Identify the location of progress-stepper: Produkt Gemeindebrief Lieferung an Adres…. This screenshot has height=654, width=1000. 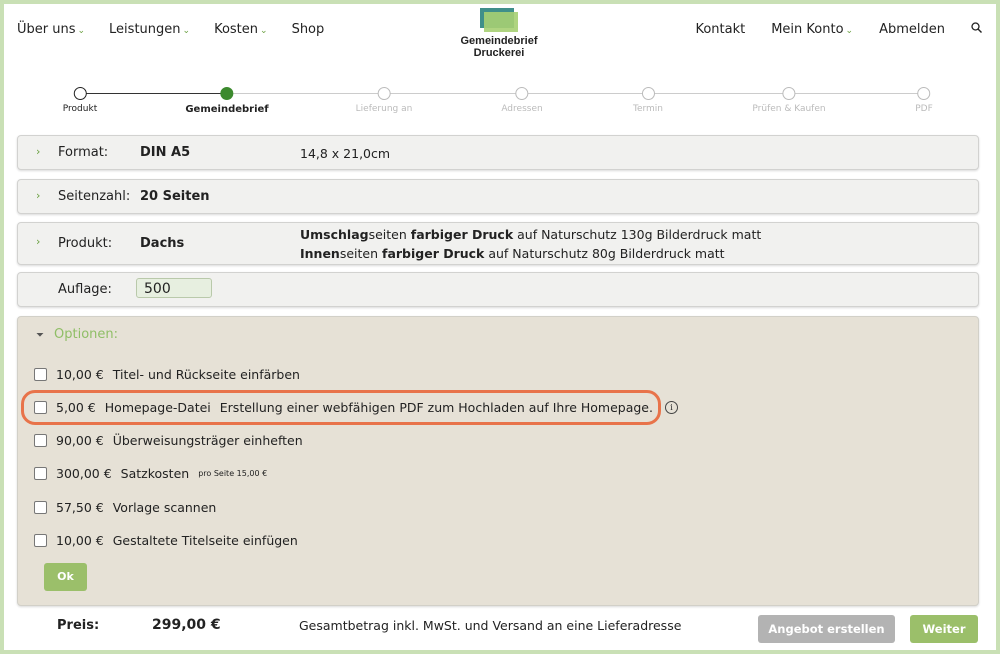
(500, 102).